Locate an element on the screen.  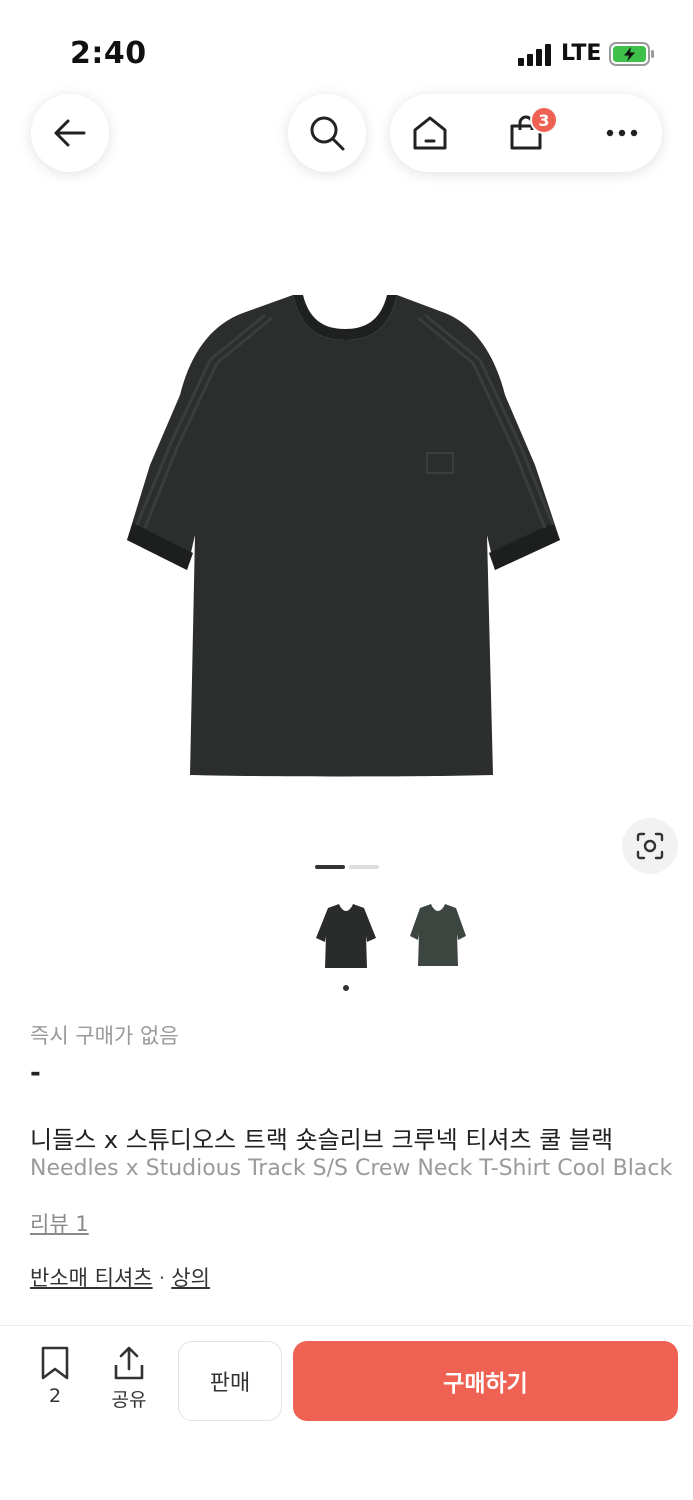
thumbnail-green is located at coordinates (438, 936).